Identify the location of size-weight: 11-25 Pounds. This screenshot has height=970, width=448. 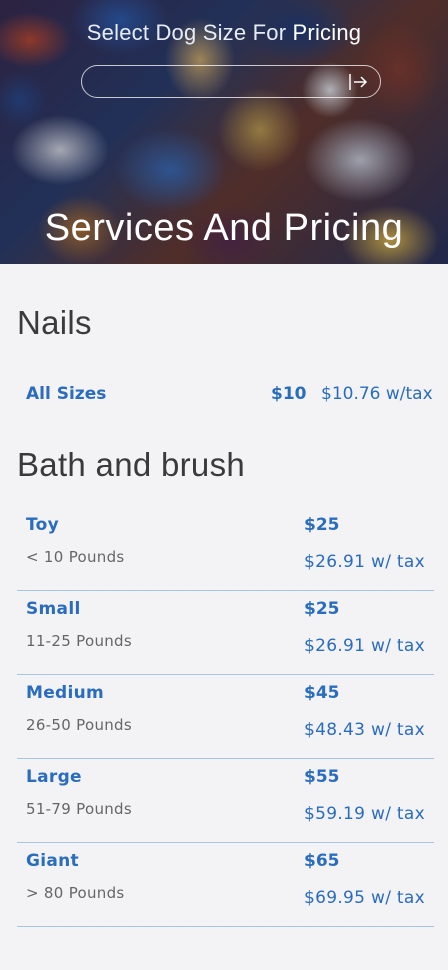
(79, 641).